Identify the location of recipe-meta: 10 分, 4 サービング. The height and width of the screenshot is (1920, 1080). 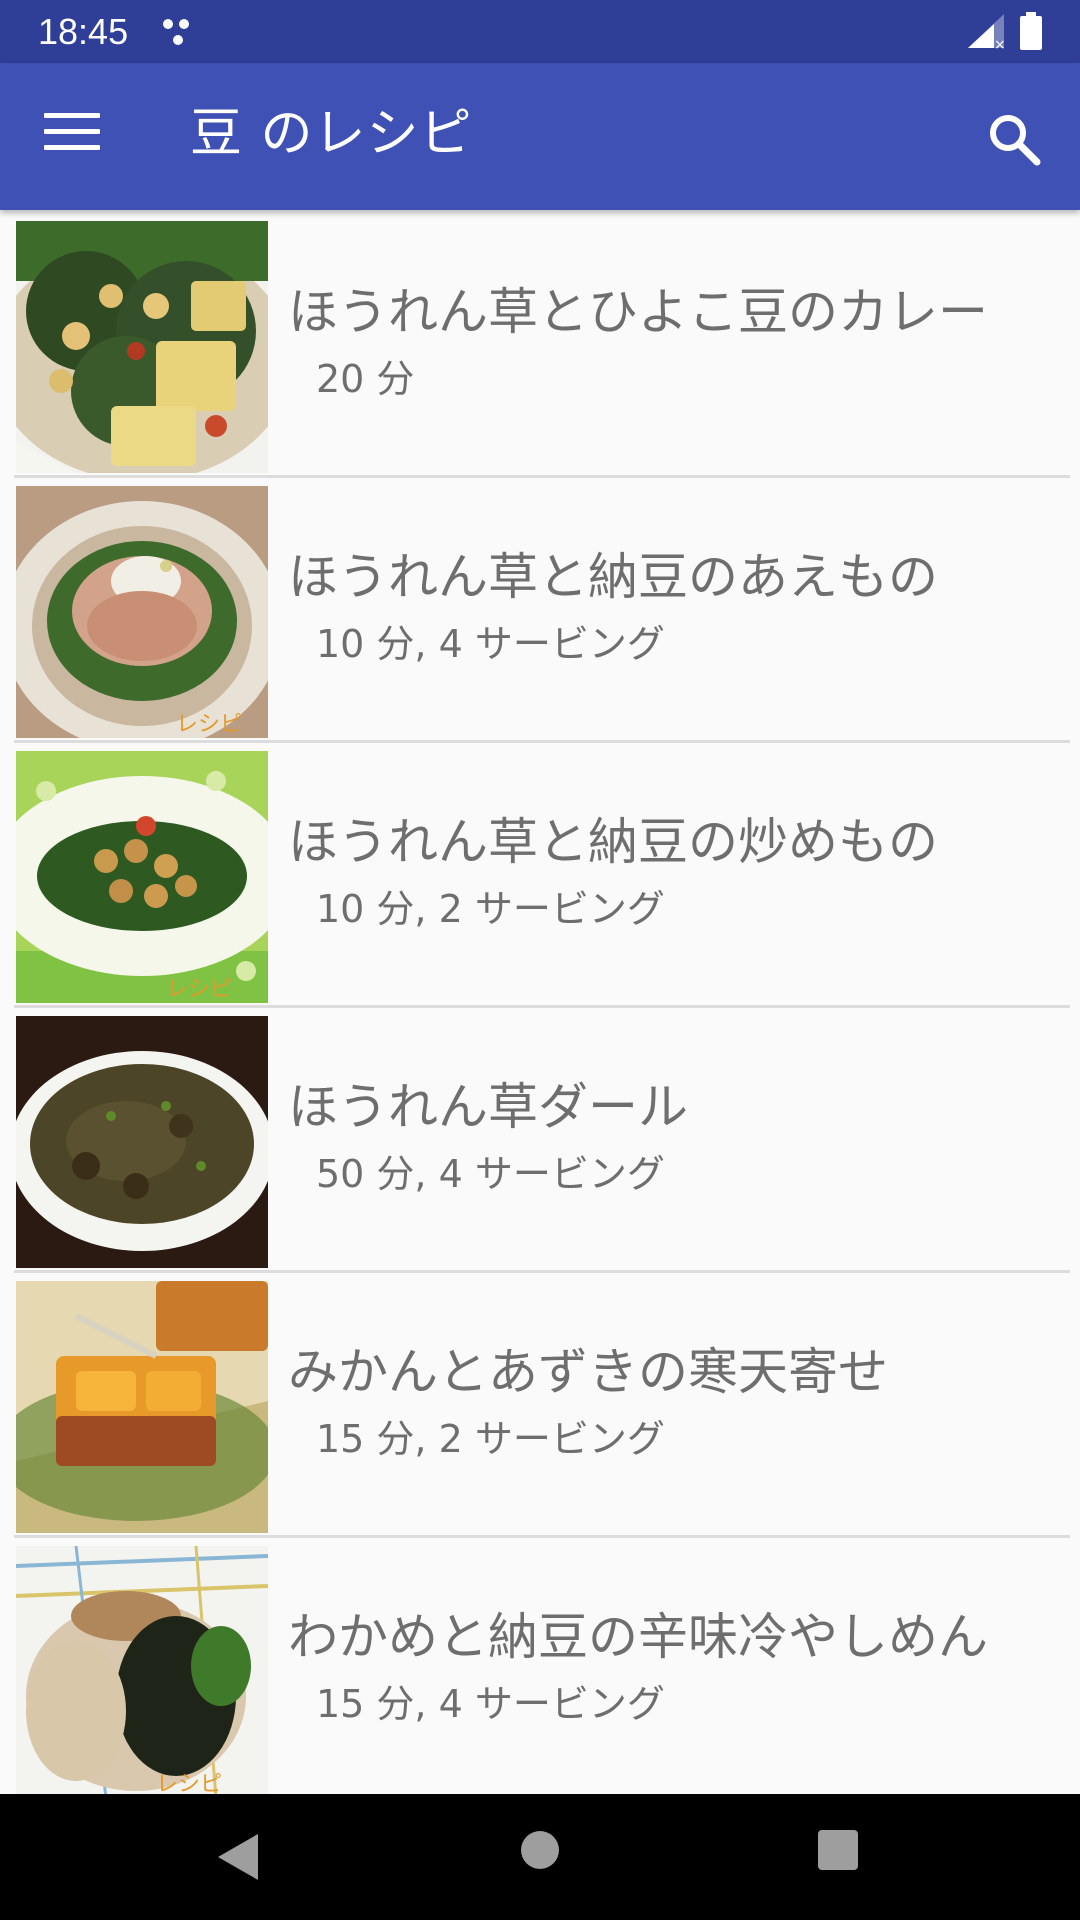
(490, 644).